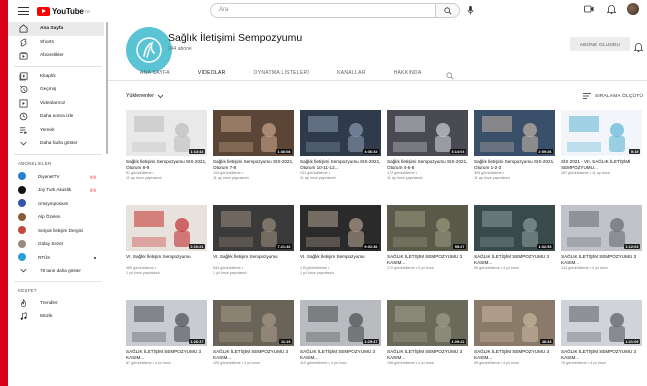 This screenshot has width=647, height=386. What do you see at coordinates (253, 228) in the screenshot?
I see `video-thumbnail: 7:21:46` at bounding box center [253, 228].